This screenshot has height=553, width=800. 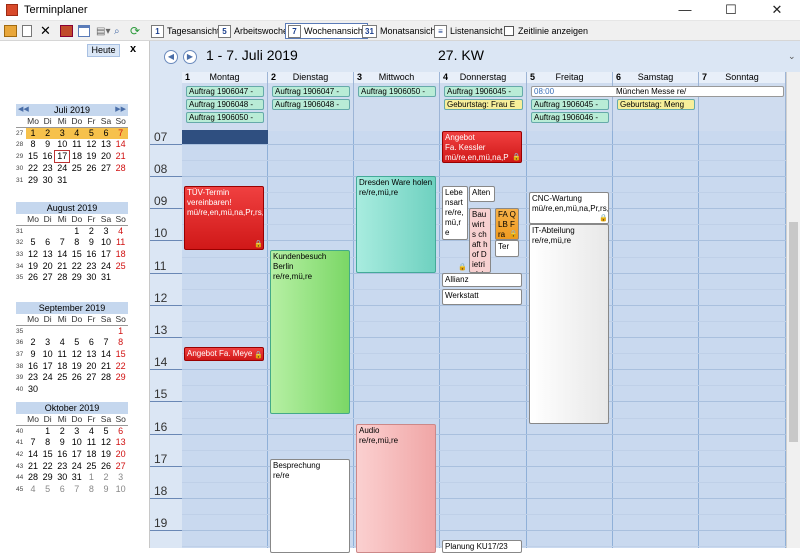 I want to click on event-alten: Alten, so click(x=482, y=193).